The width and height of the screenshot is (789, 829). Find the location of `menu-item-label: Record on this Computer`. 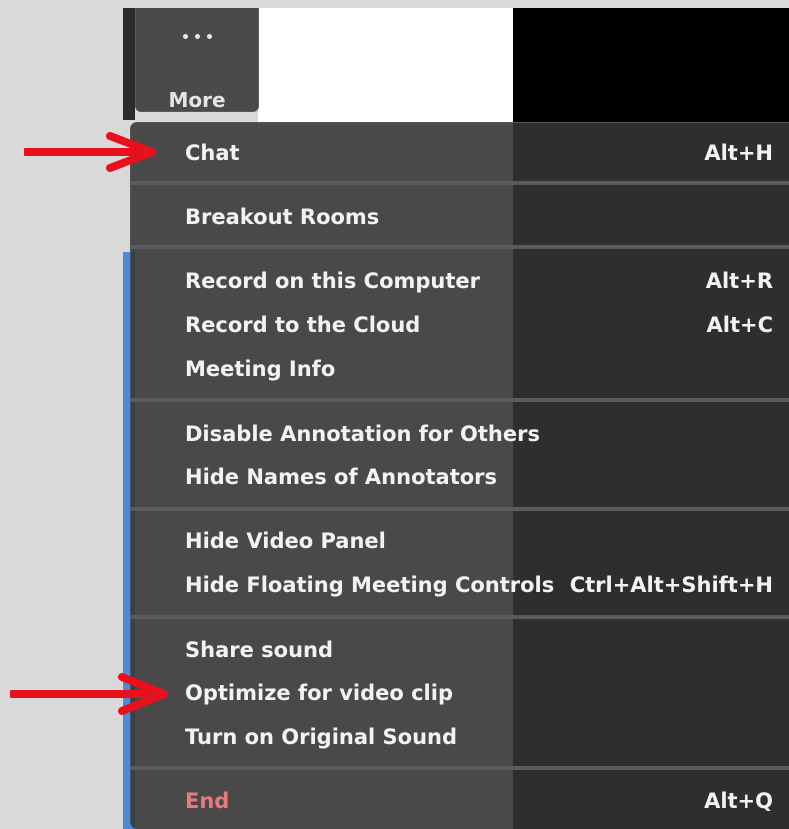

menu-item-label: Record on this Computer is located at coordinates (333, 281).